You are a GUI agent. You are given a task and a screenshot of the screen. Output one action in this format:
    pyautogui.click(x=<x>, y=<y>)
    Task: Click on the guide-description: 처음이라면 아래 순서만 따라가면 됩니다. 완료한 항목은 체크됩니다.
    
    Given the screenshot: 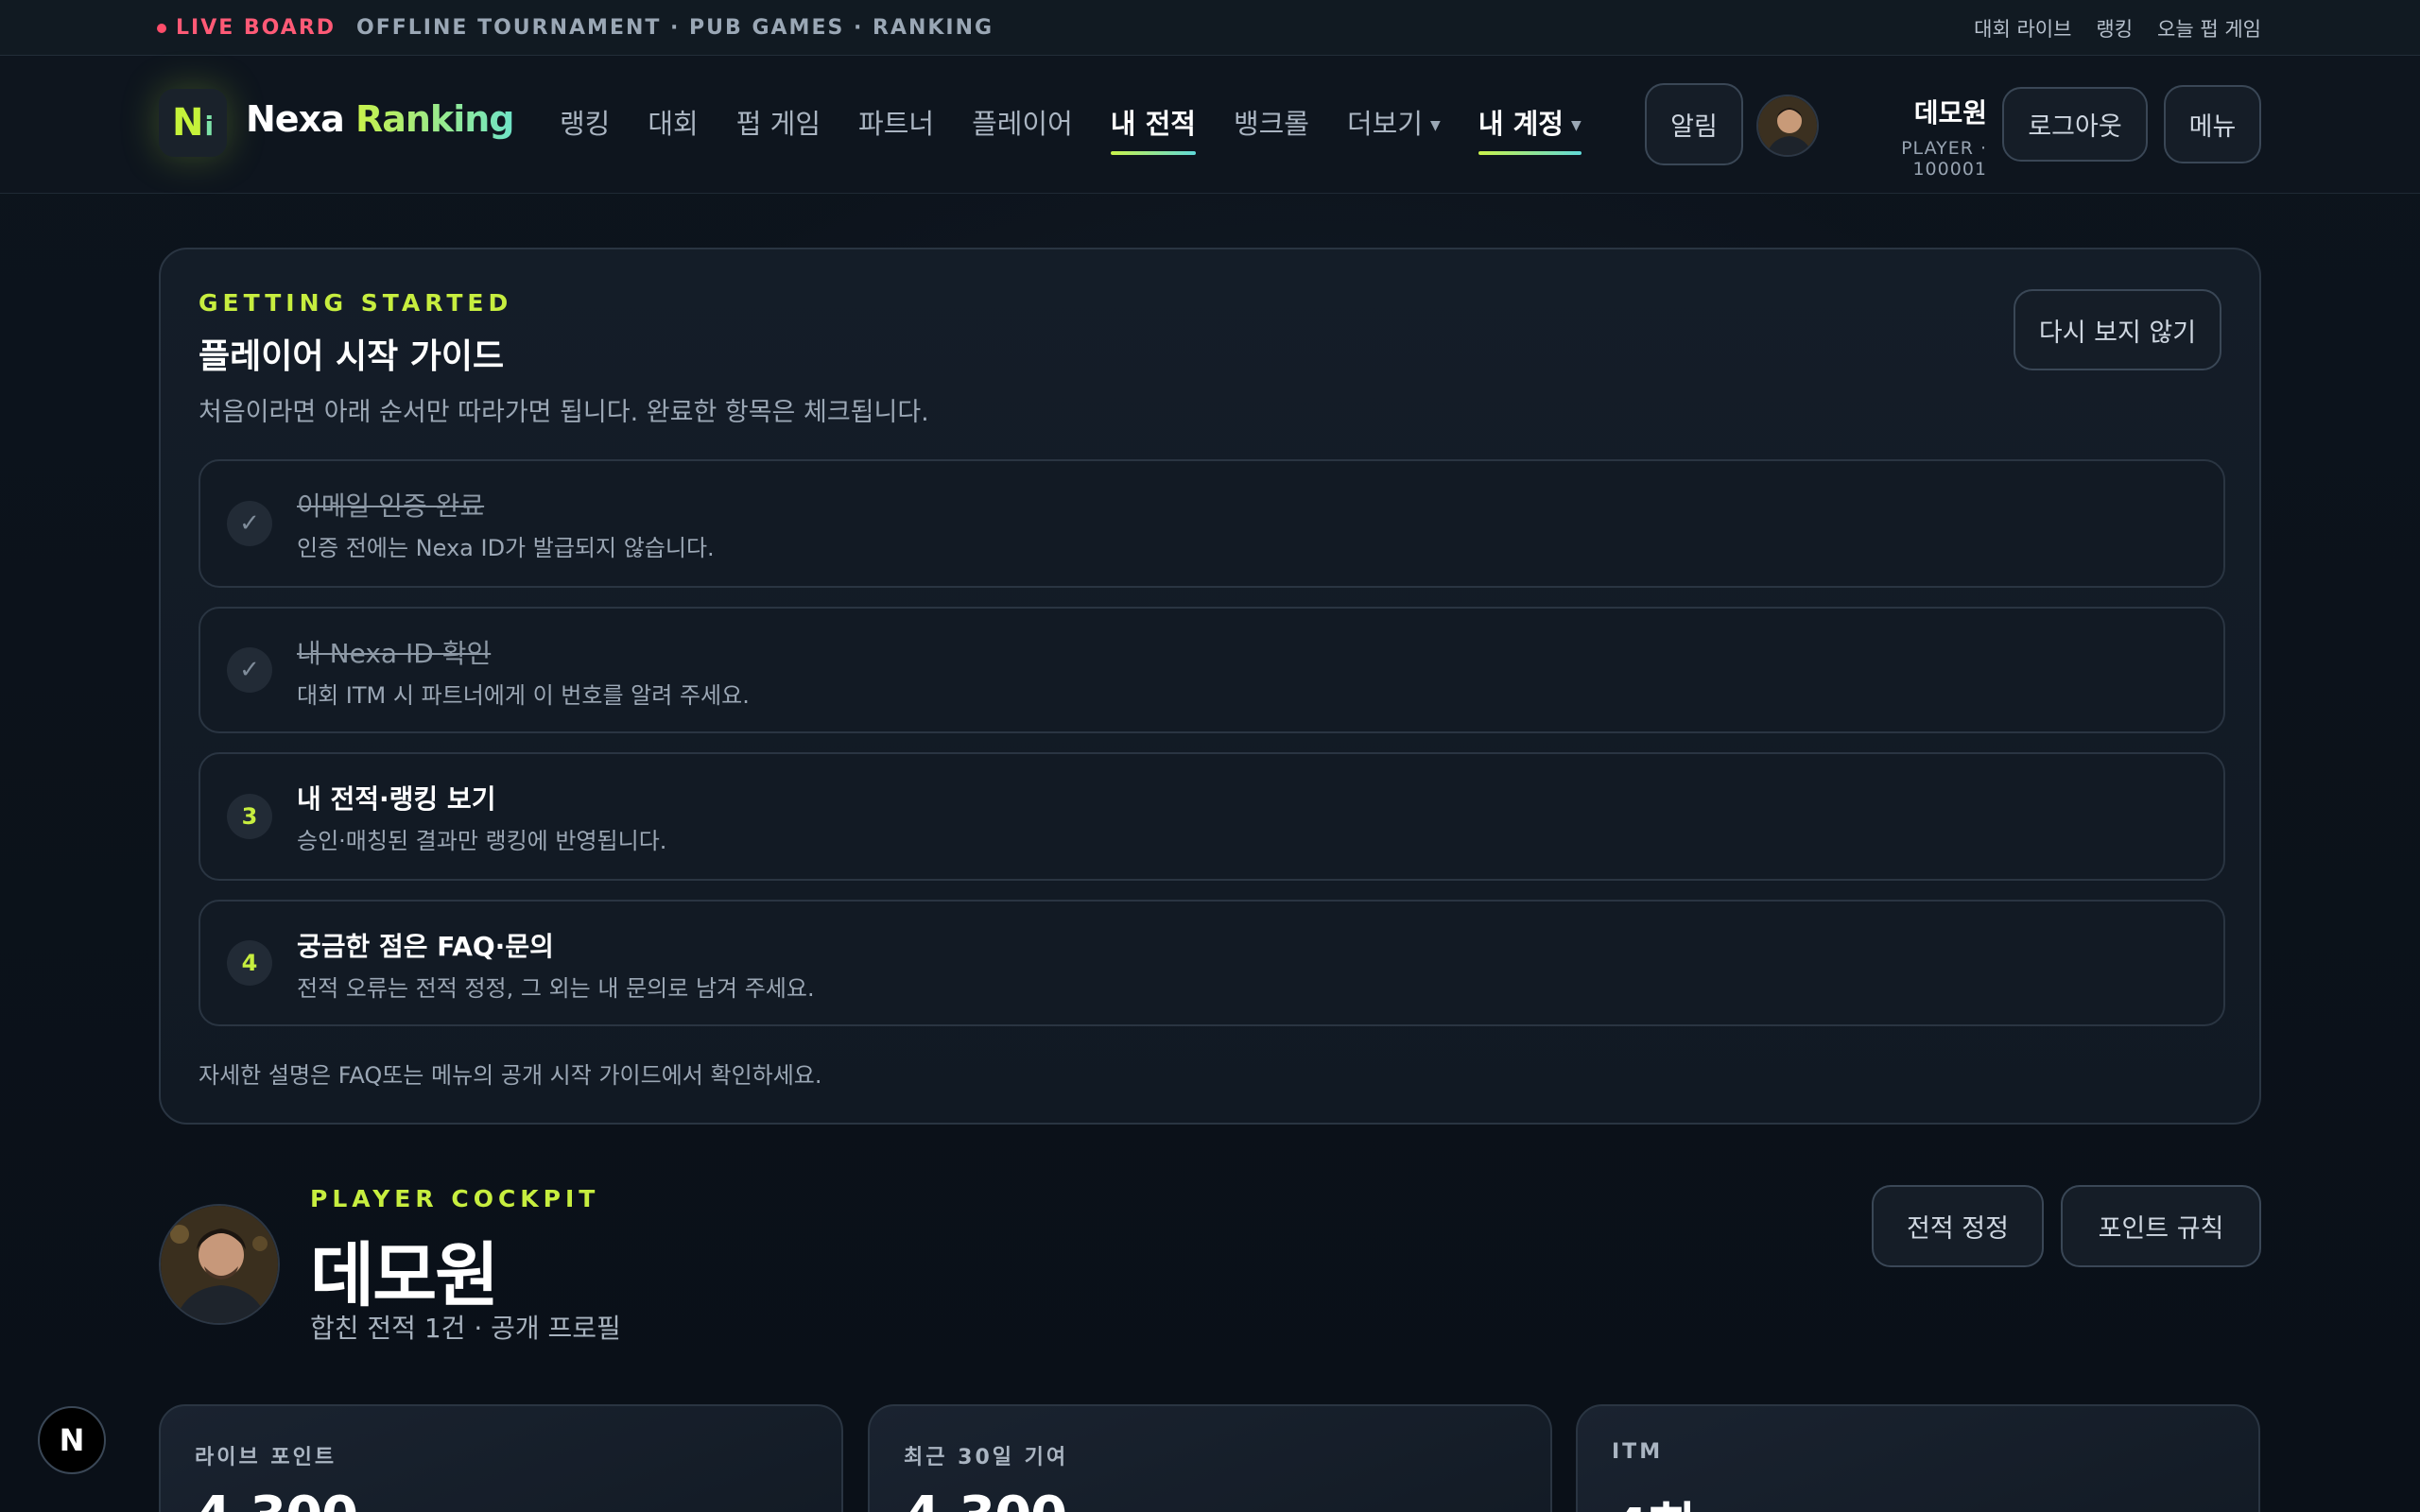 What is the action you would take?
    pyautogui.click(x=564, y=412)
    